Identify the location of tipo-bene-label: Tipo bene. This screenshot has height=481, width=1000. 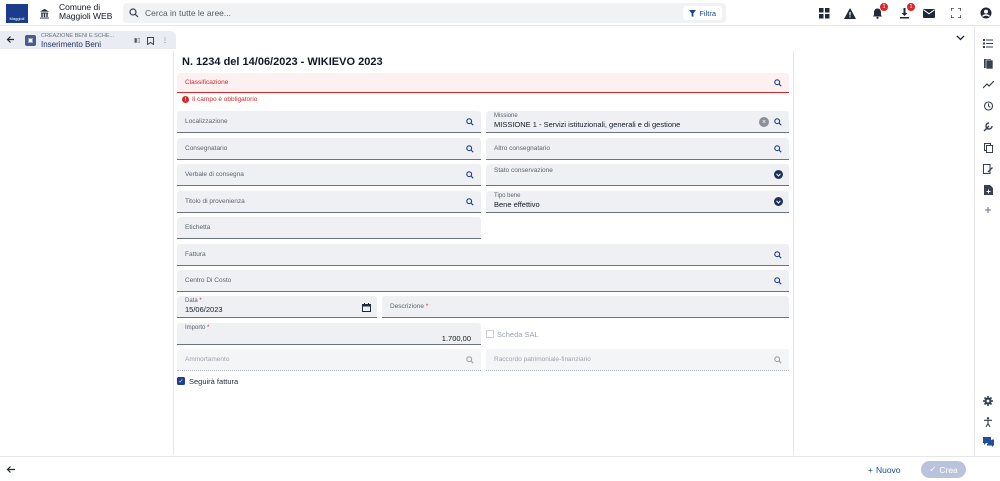
(507, 196).